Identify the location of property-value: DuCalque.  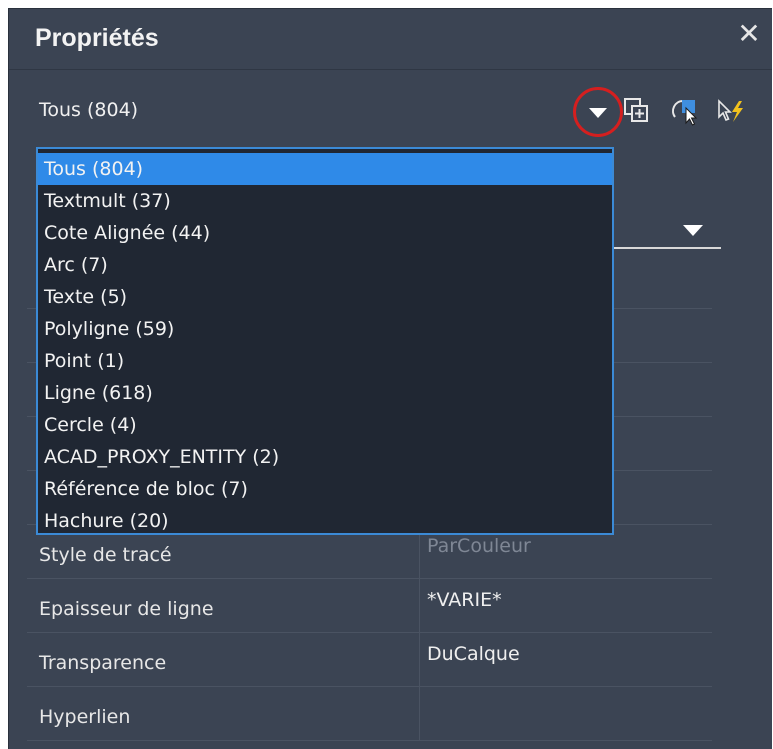
(473, 654).